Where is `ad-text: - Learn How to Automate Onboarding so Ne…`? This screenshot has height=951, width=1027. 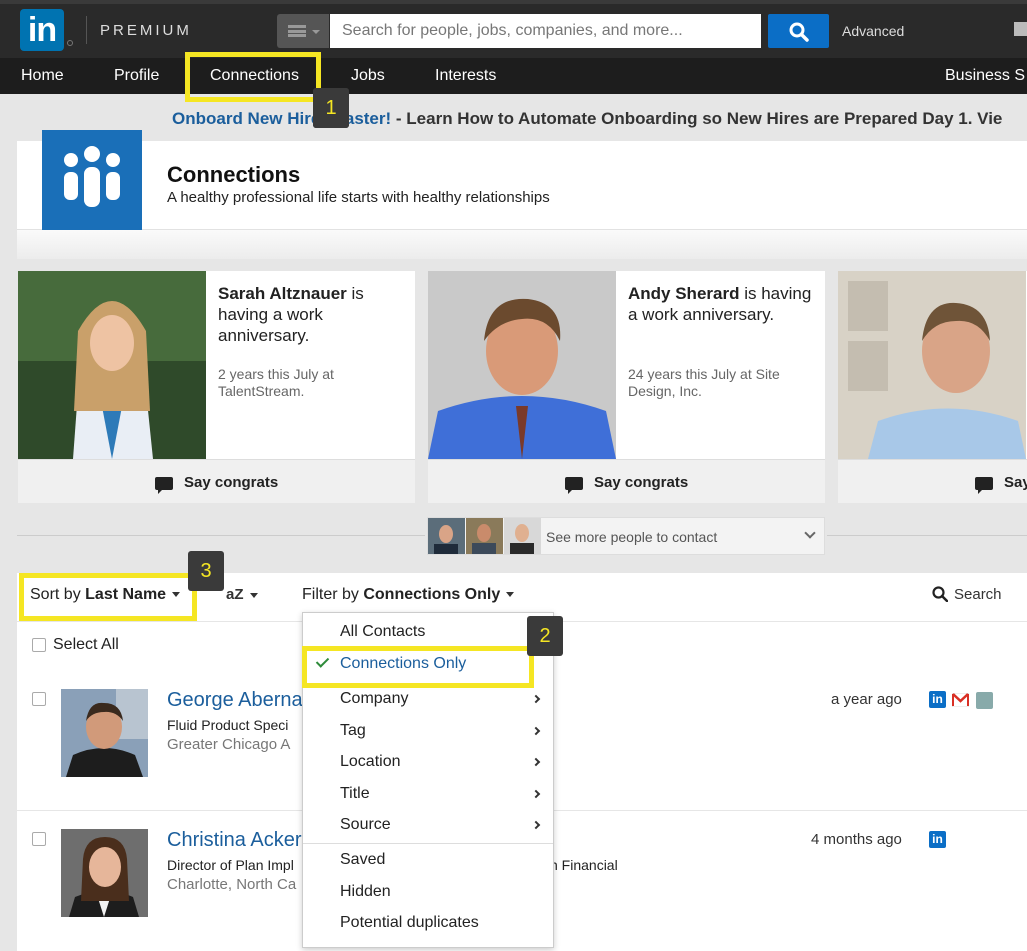 ad-text: - Learn How to Automate Onboarding so Ne… is located at coordinates (697, 118).